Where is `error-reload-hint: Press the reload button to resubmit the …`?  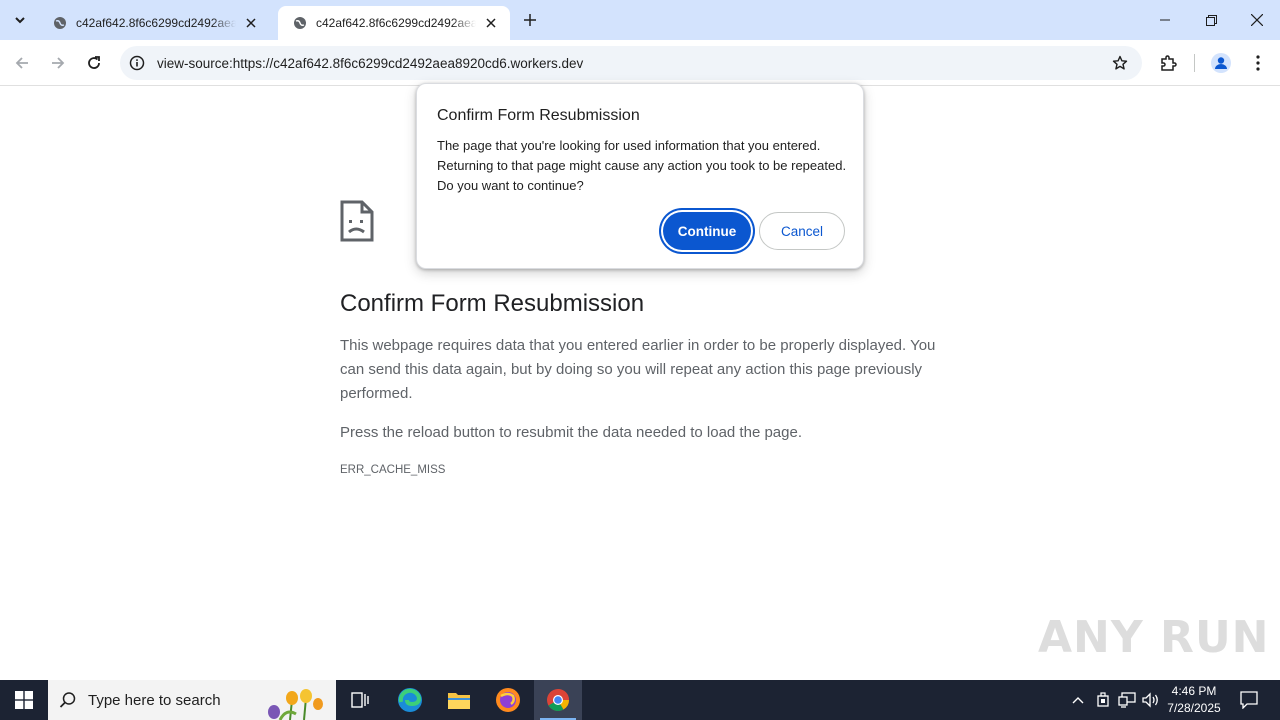
error-reload-hint: Press the reload button to resubmit the … is located at coordinates (571, 432).